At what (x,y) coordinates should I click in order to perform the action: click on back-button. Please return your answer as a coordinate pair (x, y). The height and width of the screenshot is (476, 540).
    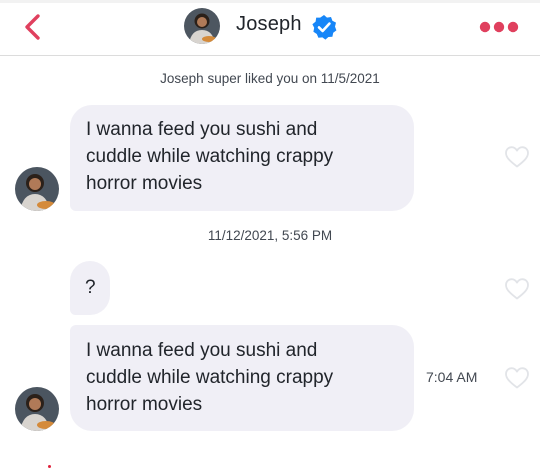
    Looking at the image, I should click on (34, 27).